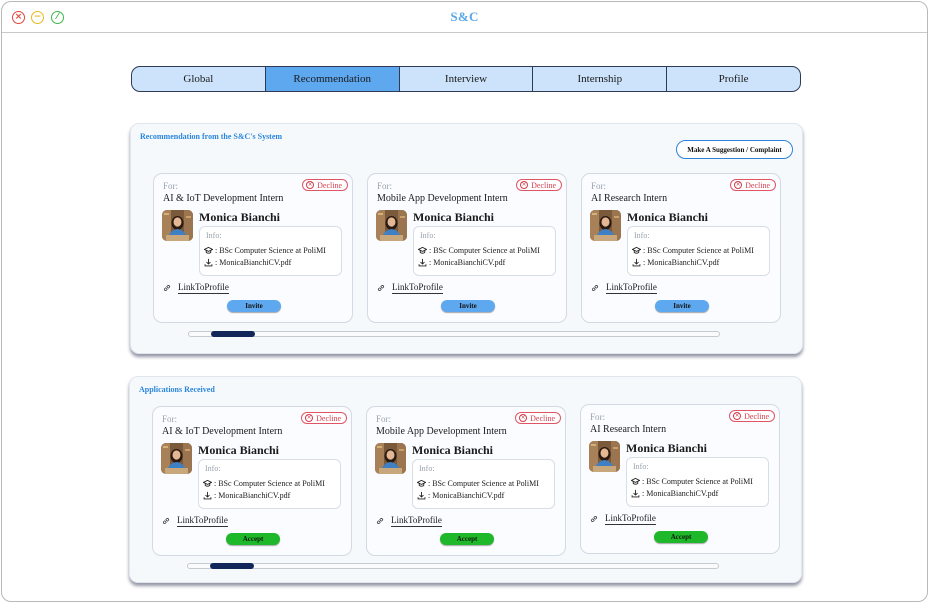 The width and height of the screenshot is (930, 604). I want to click on tab-interview: Interview, so click(467, 79).